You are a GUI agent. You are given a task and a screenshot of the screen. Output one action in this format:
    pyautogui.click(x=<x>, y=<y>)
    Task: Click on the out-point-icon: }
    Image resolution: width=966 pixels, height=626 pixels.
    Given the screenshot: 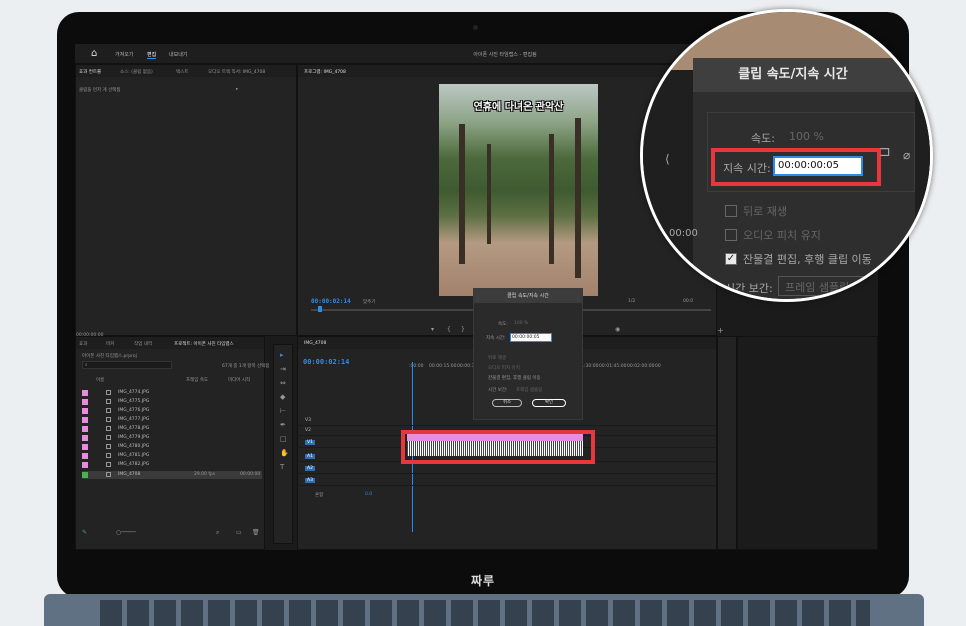 What is the action you would take?
    pyautogui.click(x=463, y=329)
    